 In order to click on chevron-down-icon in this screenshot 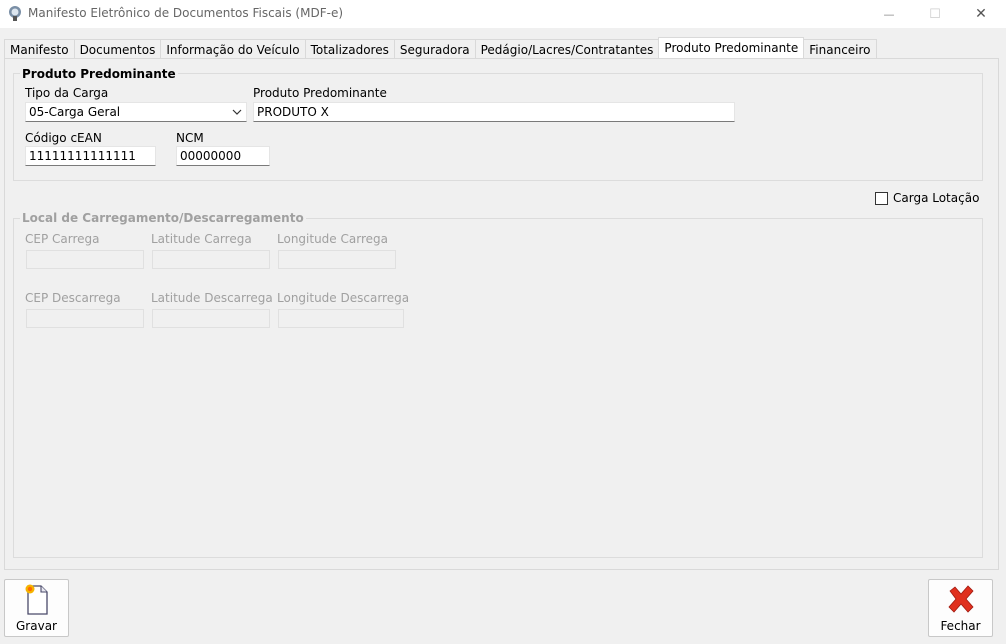, I will do `click(237, 112)`.